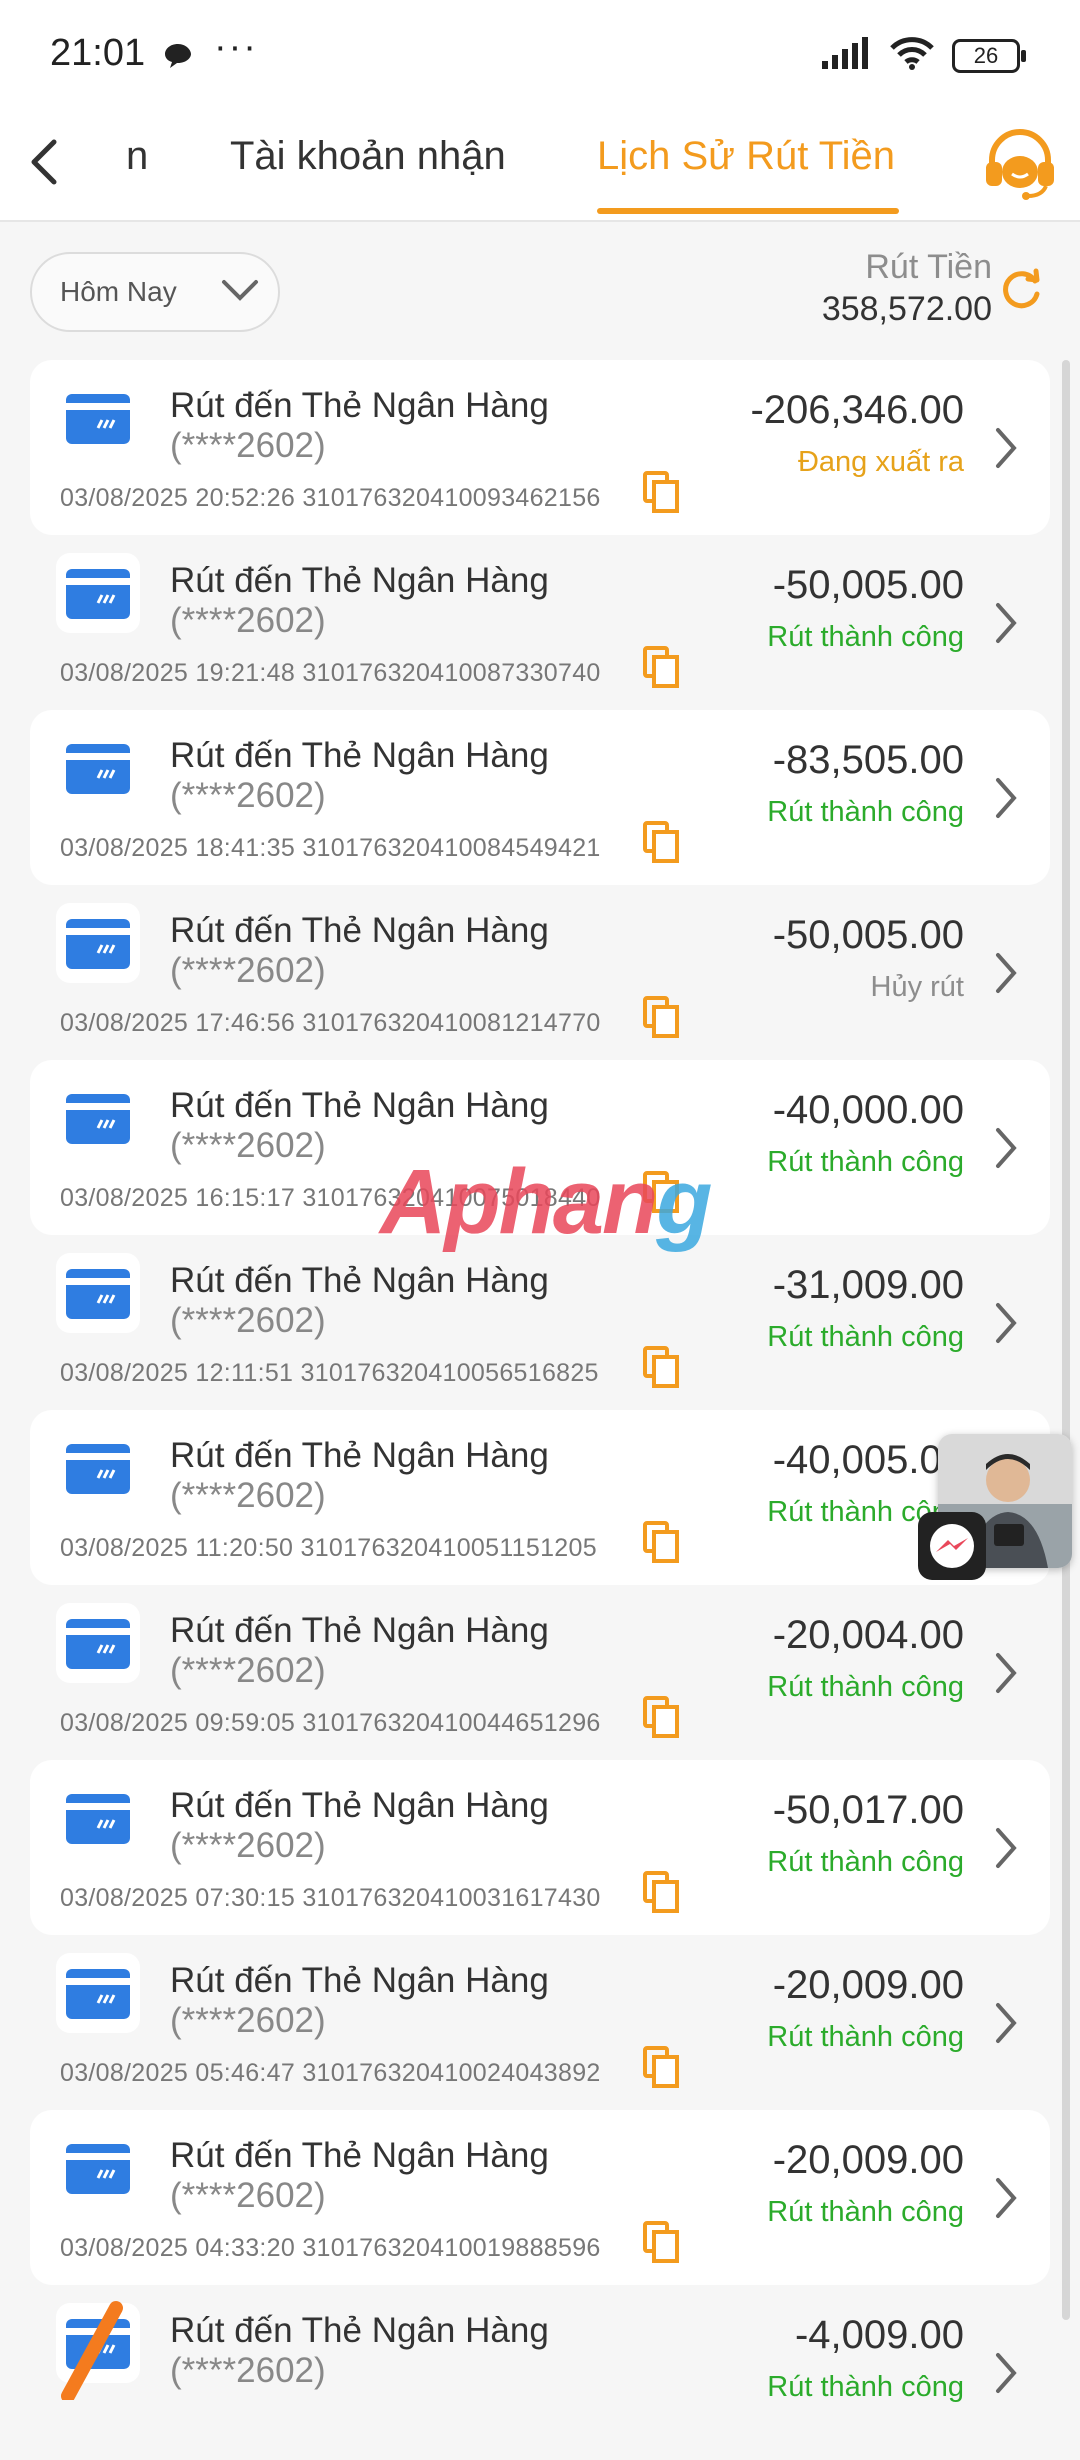 The width and height of the screenshot is (1080, 2460). I want to click on transaction-status: Đang xuất ra, so click(880, 462).